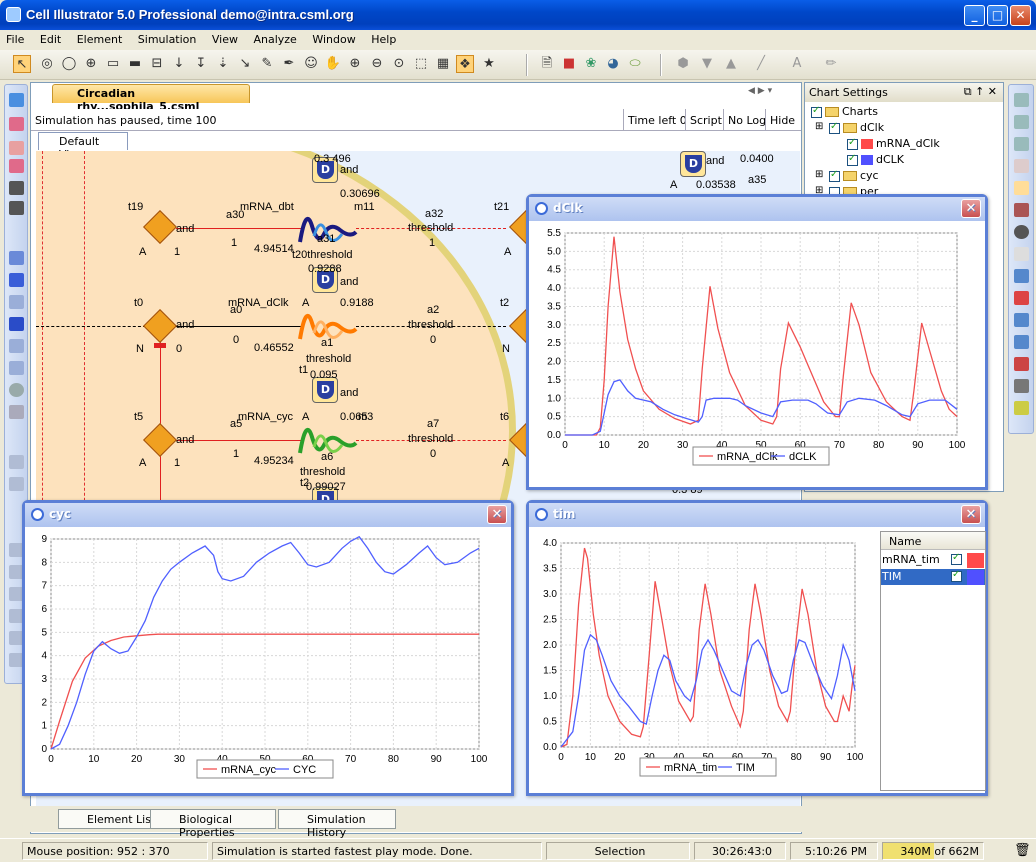 The width and height of the screenshot is (1036, 862). Describe the element at coordinates (613, 64) in the screenshot. I see `globe-icon: ◕` at that location.